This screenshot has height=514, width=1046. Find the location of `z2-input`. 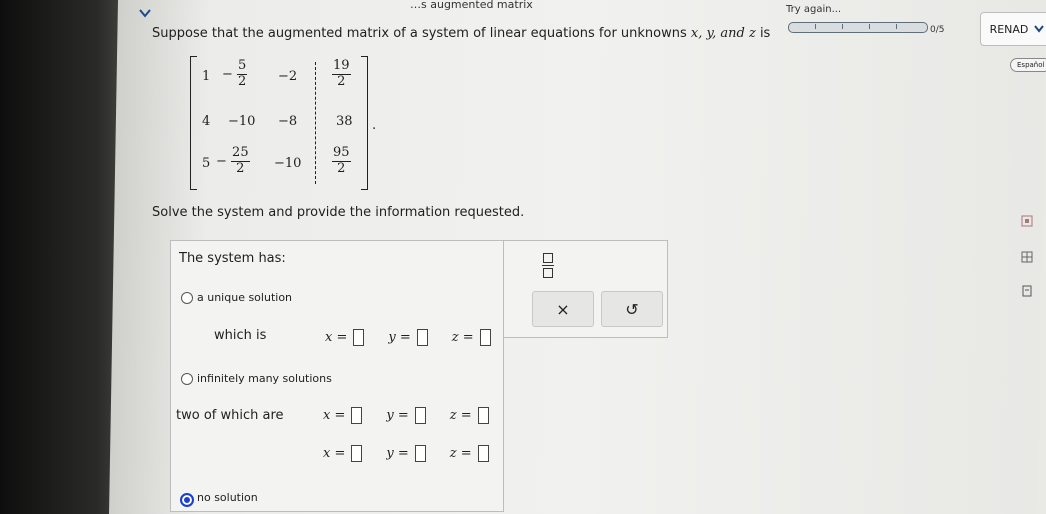

z2-input is located at coordinates (483, 453).